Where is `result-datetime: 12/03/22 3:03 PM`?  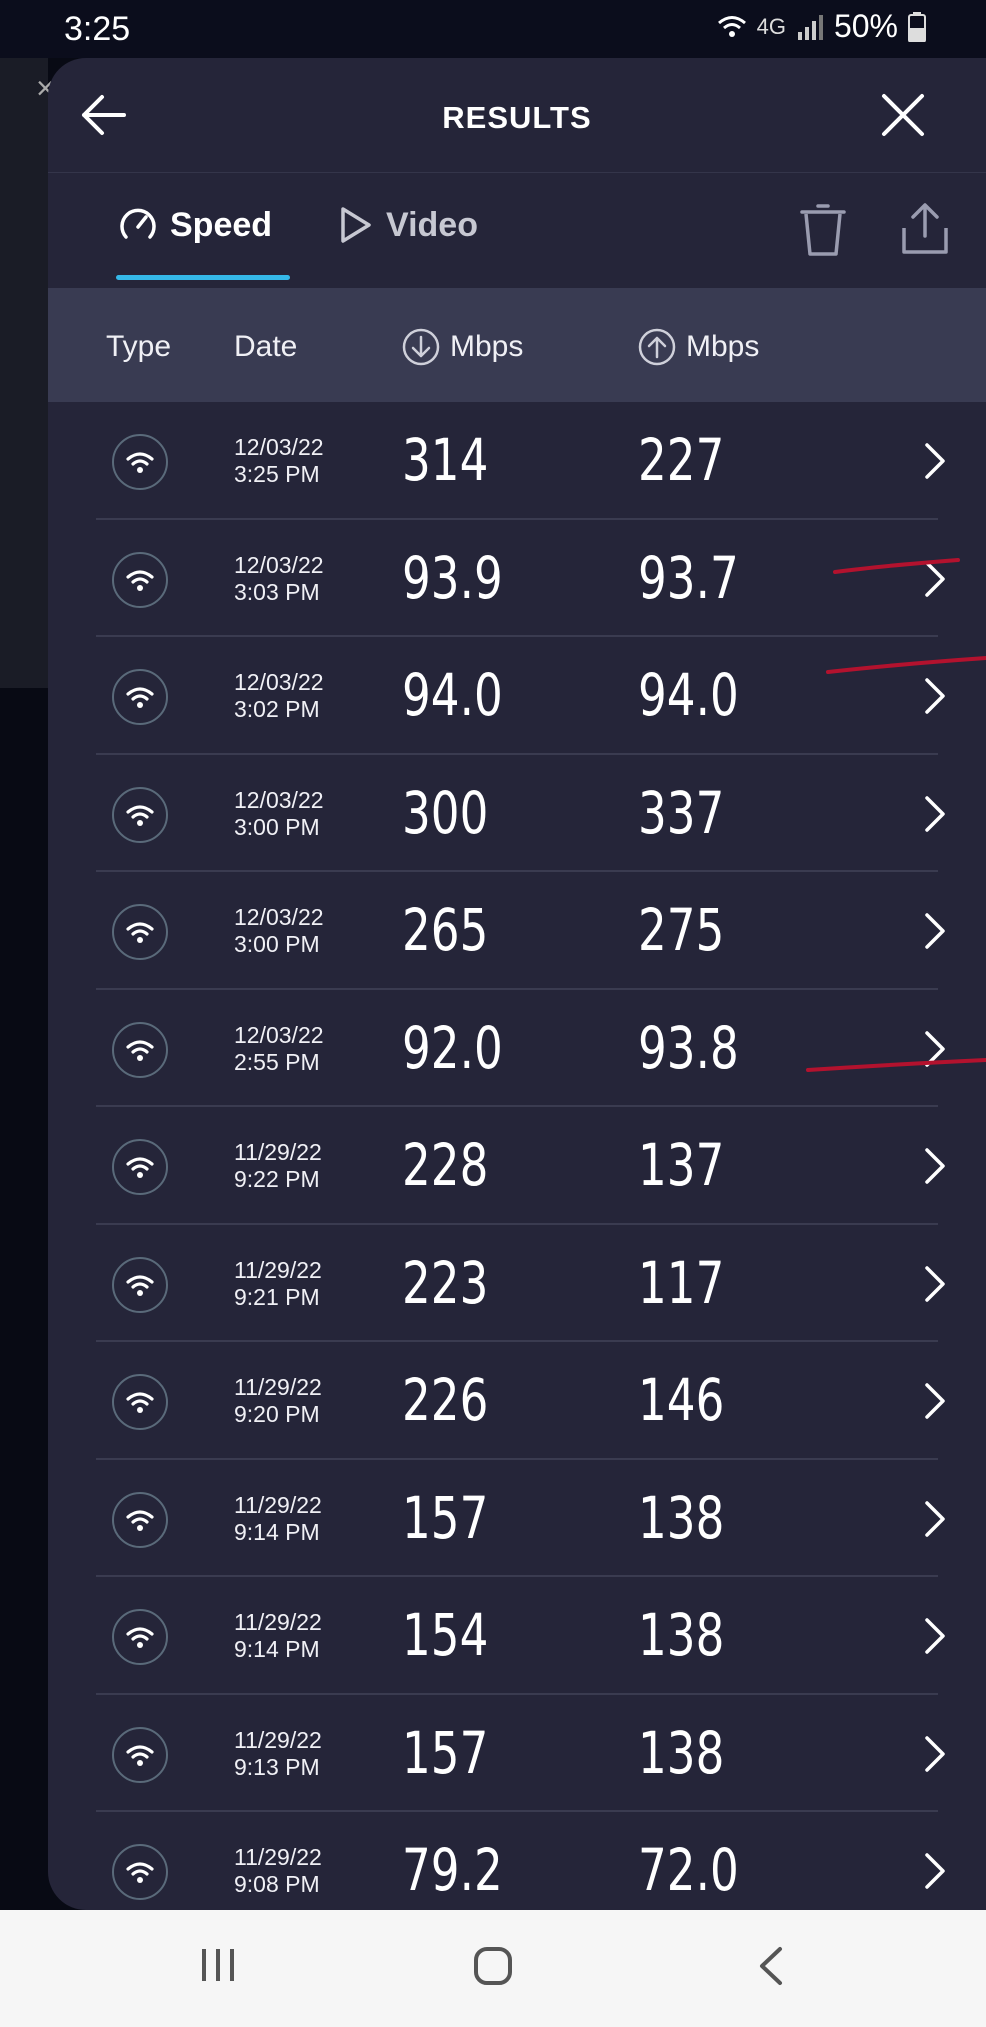 result-datetime: 12/03/22 3:03 PM is located at coordinates (279, 579).